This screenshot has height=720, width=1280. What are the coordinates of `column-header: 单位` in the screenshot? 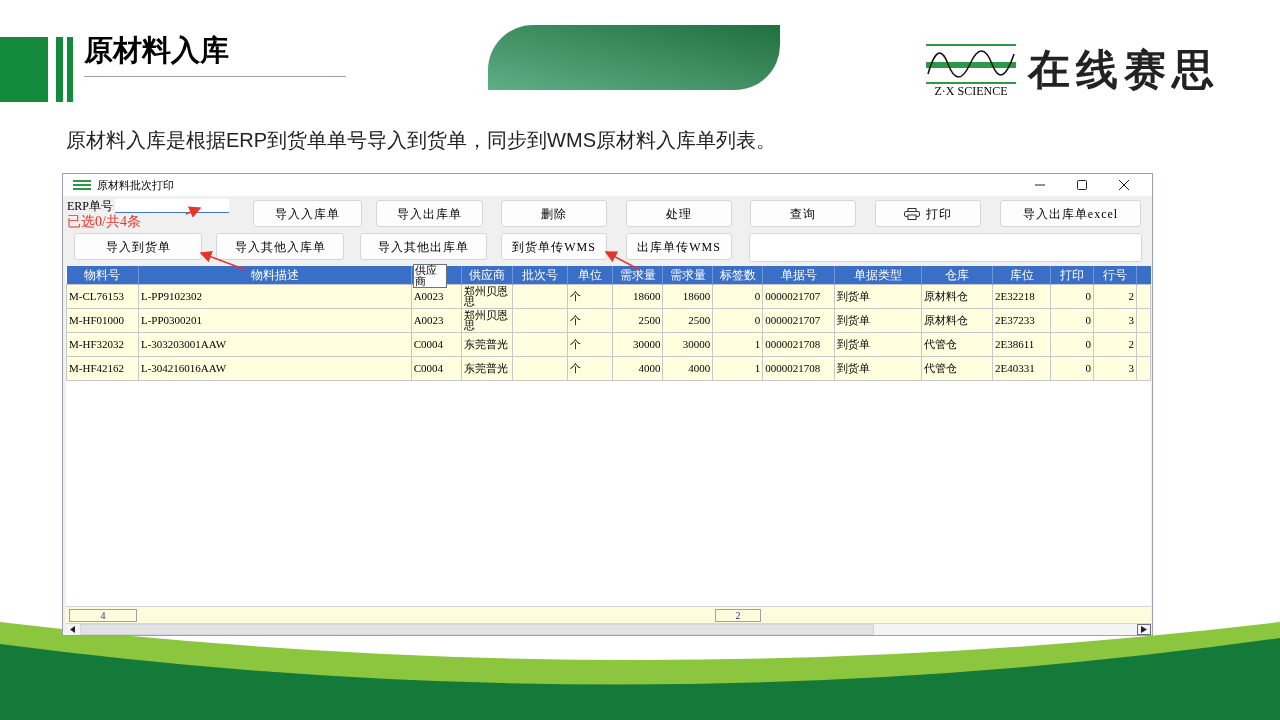 It's located at (590, 275).